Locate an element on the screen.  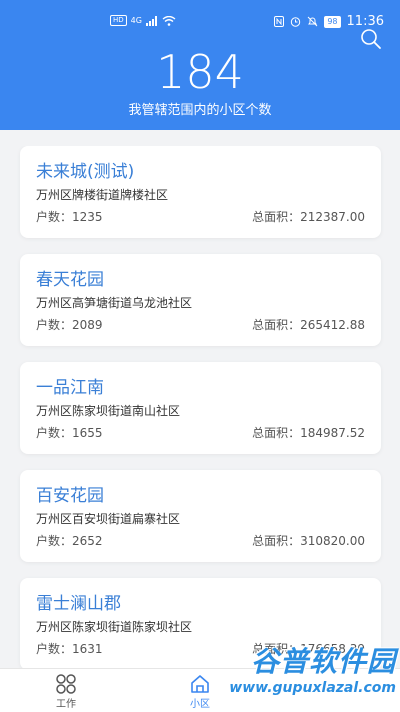
alarm-icon is located at coordinates (296, 22).